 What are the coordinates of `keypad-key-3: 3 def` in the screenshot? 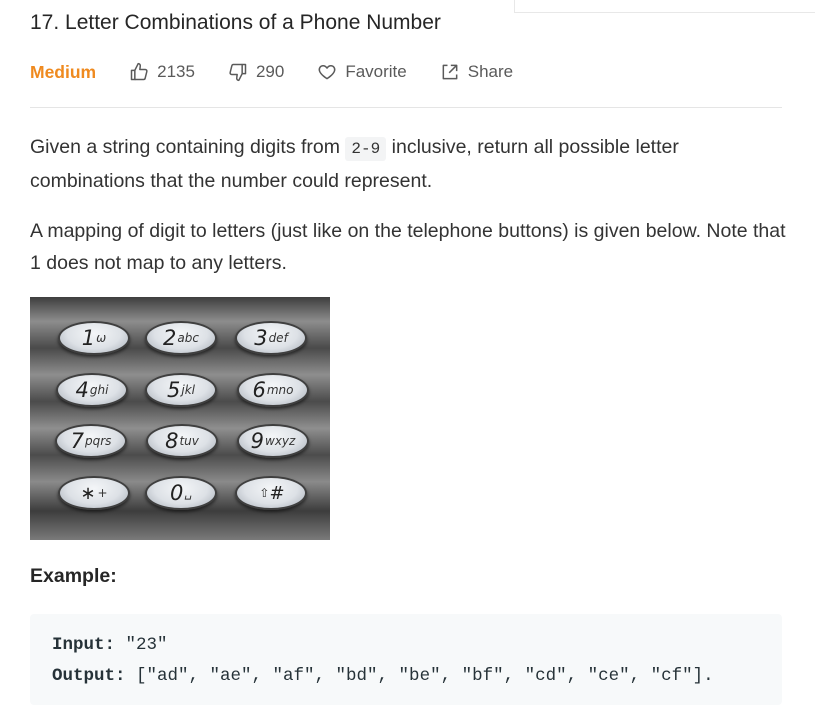 It's located at (271, 338).